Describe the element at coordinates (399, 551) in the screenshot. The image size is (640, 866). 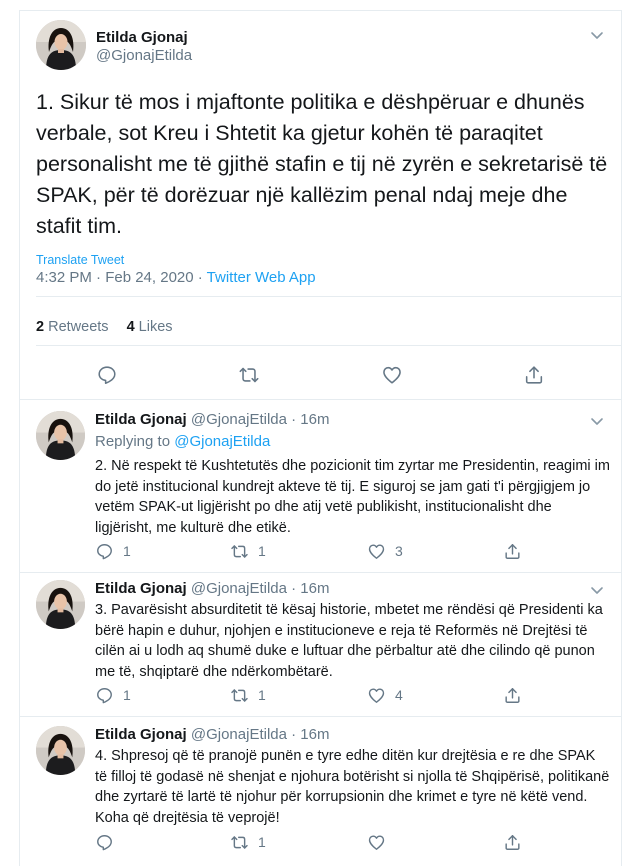
I see `like-count: 3` at that location.